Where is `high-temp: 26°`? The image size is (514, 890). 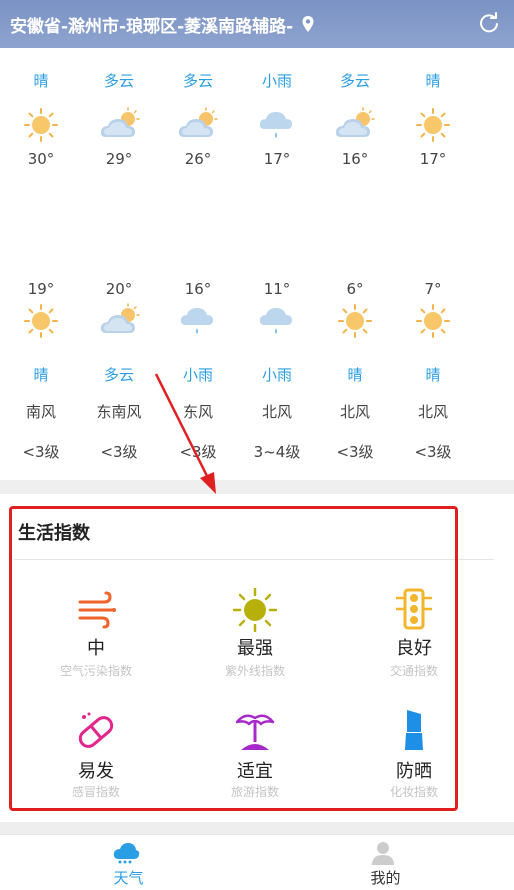
high-temp: 26° is located at coordinates (198, 159).